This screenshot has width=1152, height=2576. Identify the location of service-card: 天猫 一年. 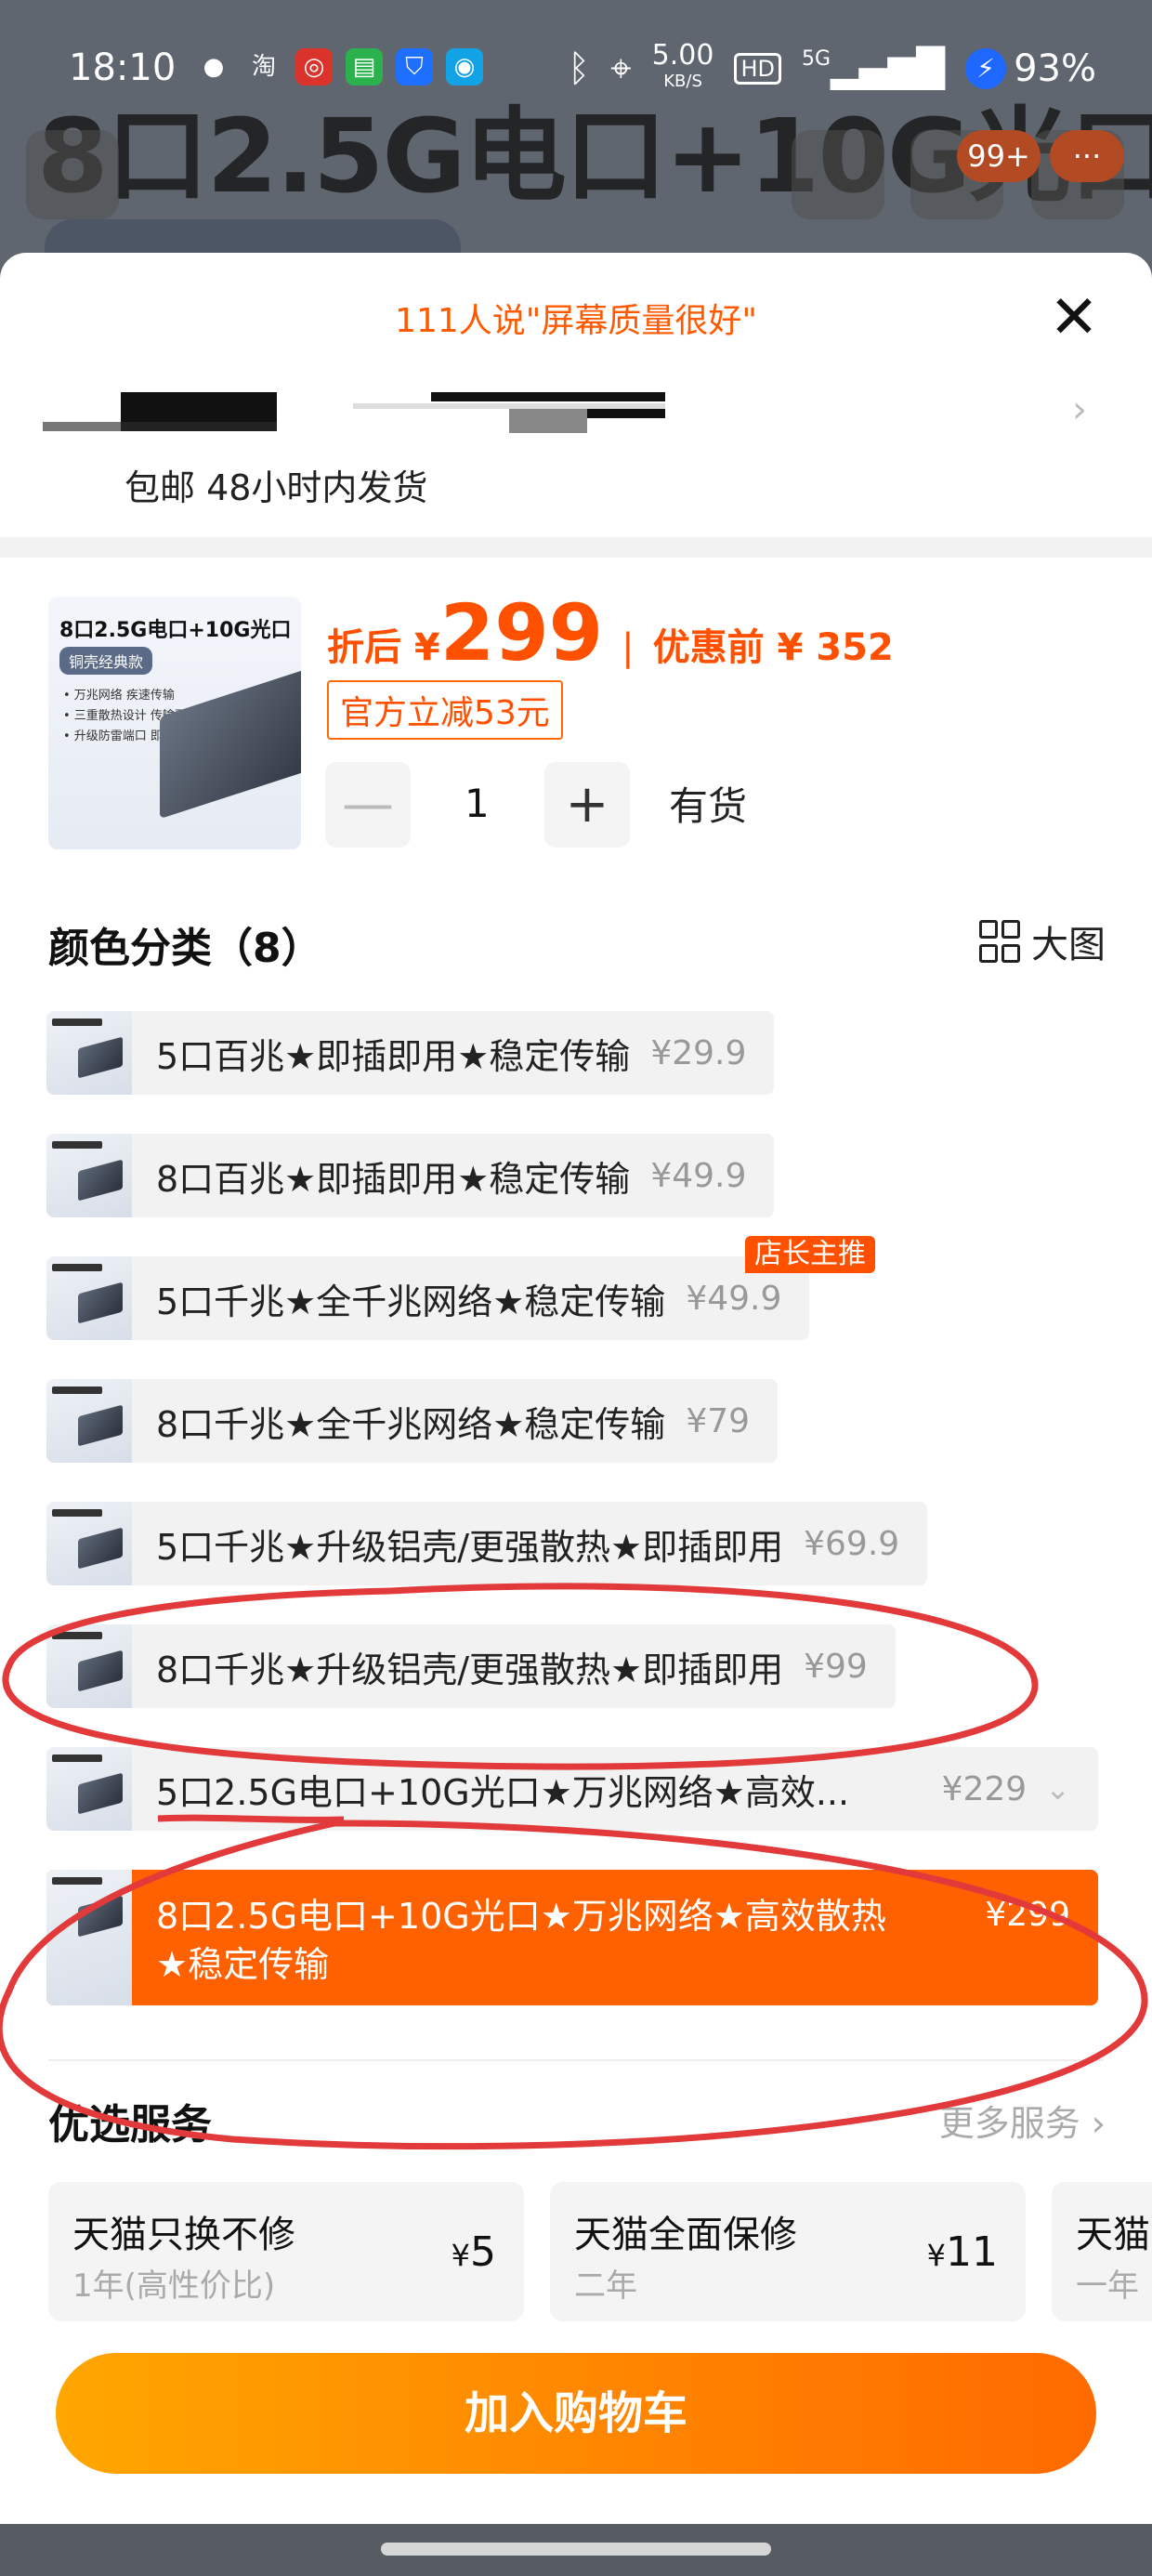
(1102, 2251).